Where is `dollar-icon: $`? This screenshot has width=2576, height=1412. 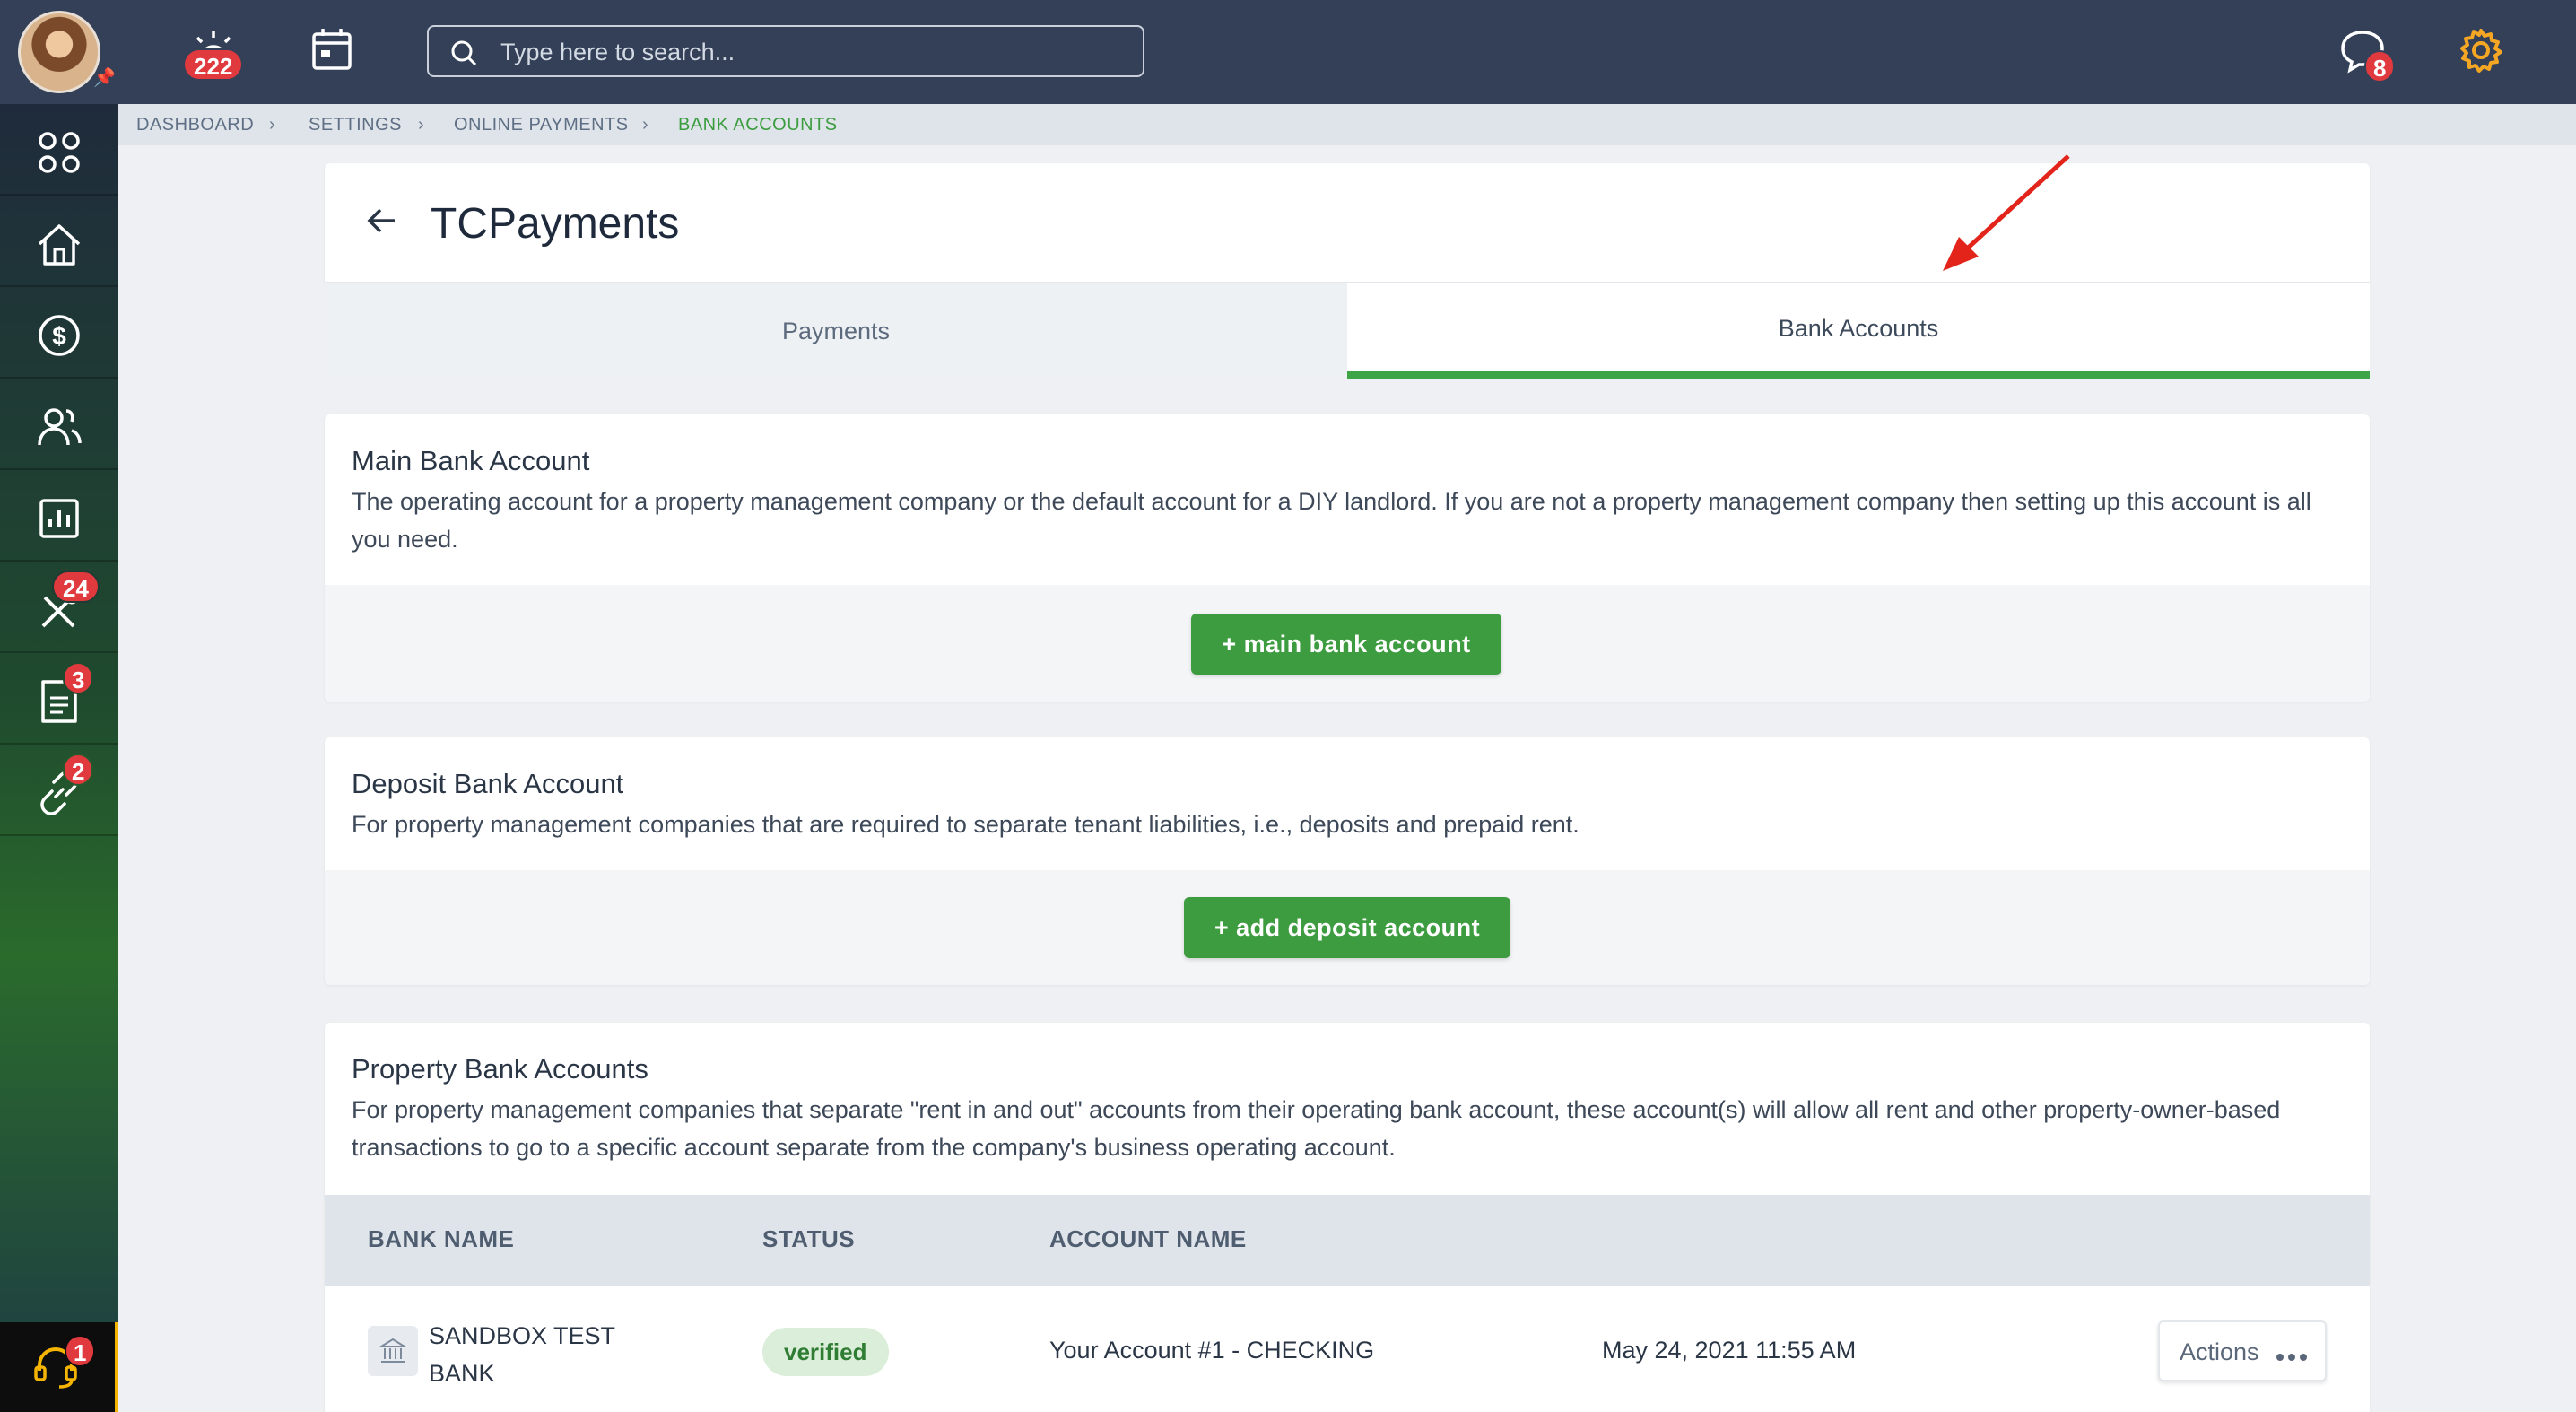
dollar-icon: $ is located at coordinates (59, 336).